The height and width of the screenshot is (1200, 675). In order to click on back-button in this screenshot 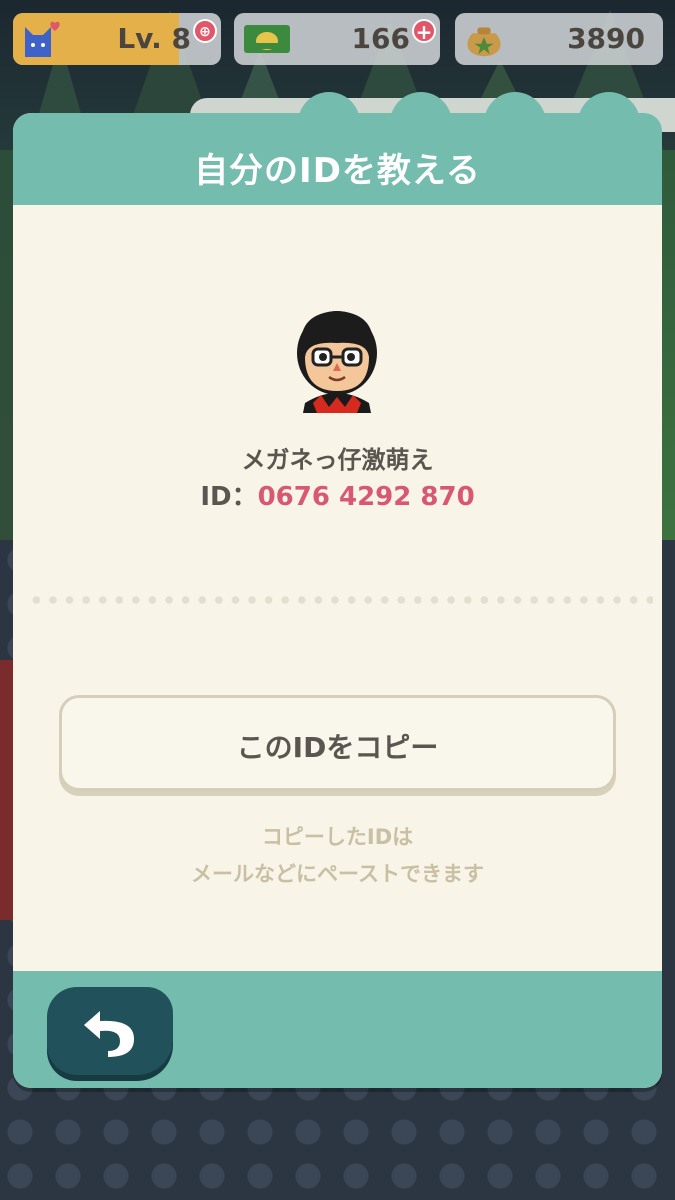, I will do `click(110, 1031)`.